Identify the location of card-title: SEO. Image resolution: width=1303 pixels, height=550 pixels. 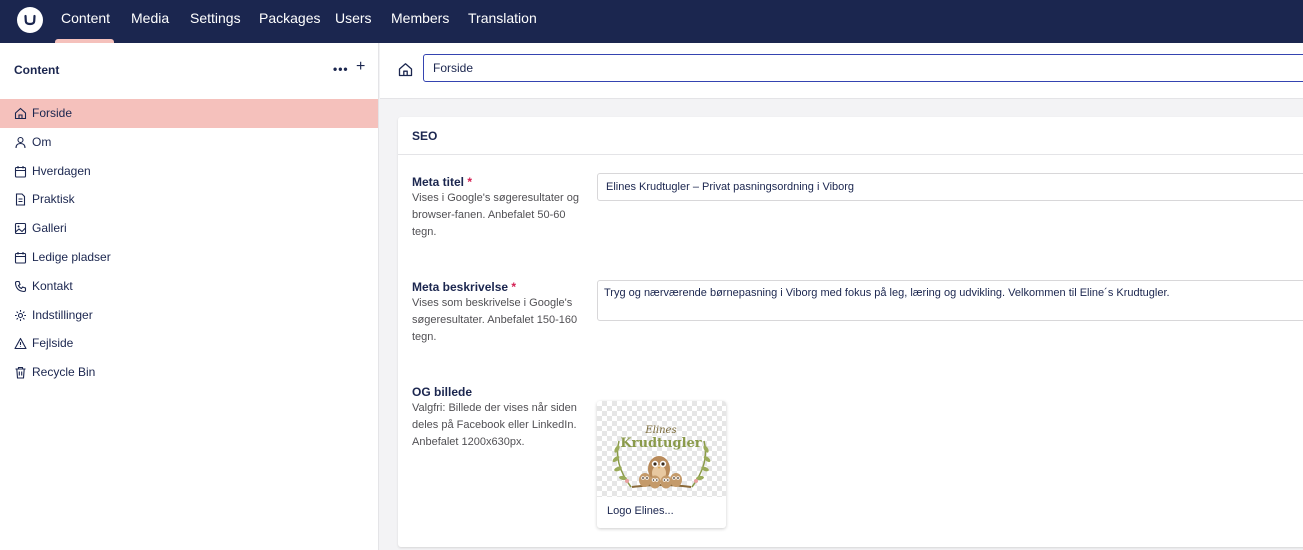
(425, 136).